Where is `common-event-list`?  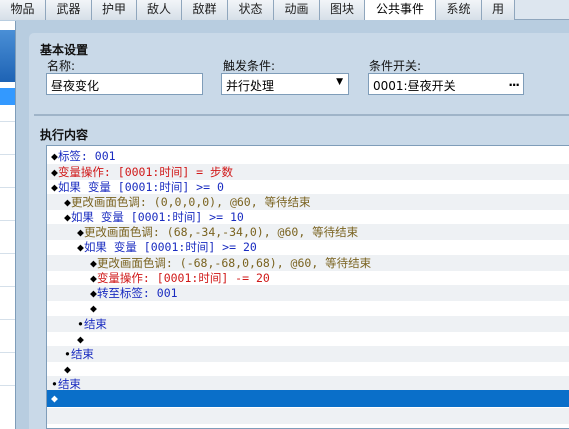
common-event-list is located at coordinates (8, 225).